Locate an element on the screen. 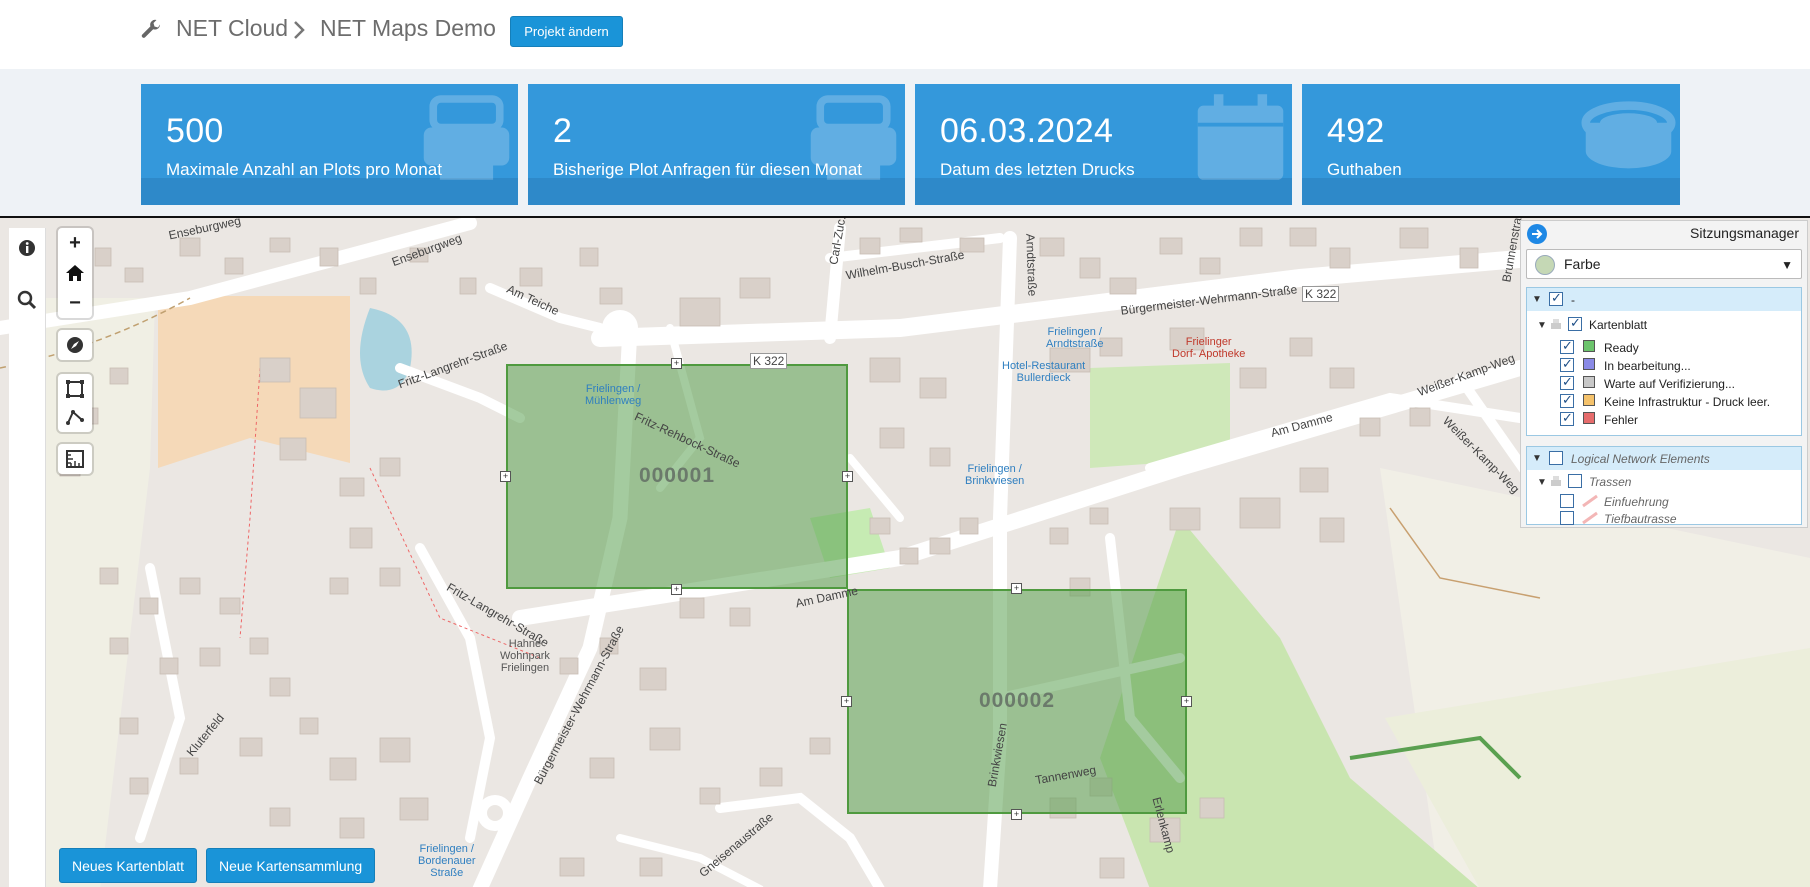  map-toolbar: + − is located at coordinates (75, 355).